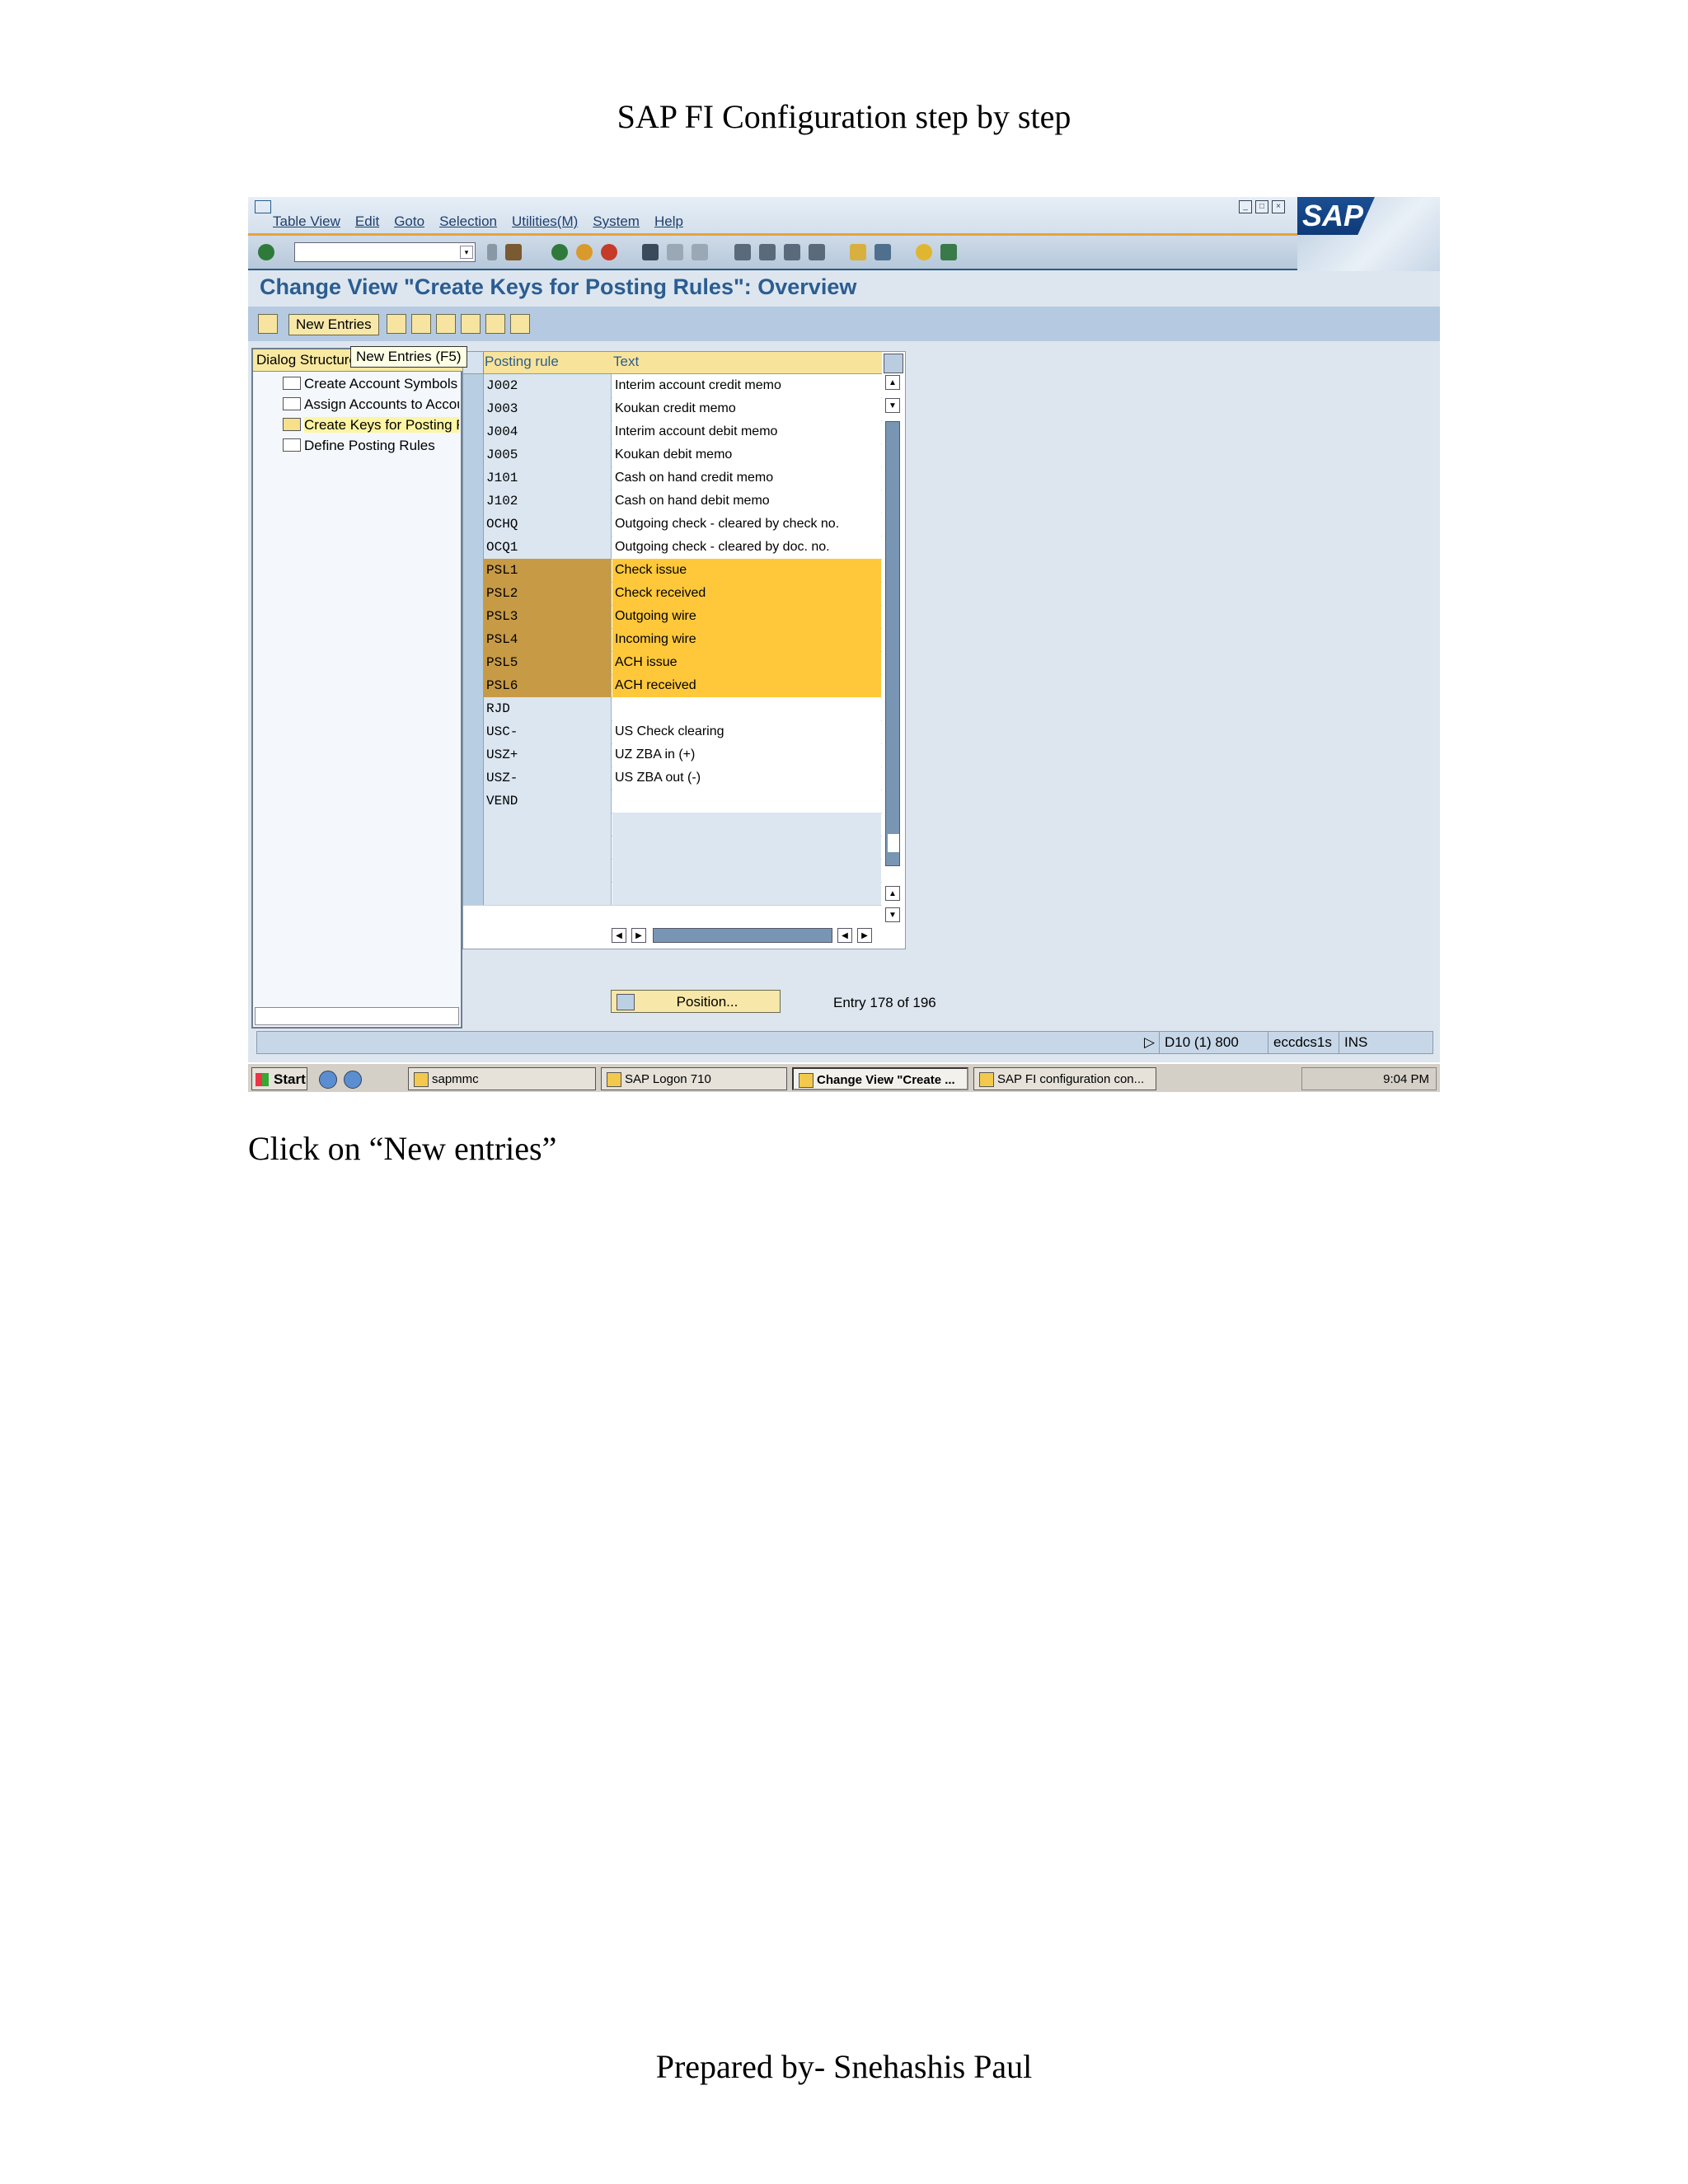  What do you see at coordinates (639, 935) in the screenshot?
I see `scroll-right-page-icon: ▶` at bounding box center [639, 935].